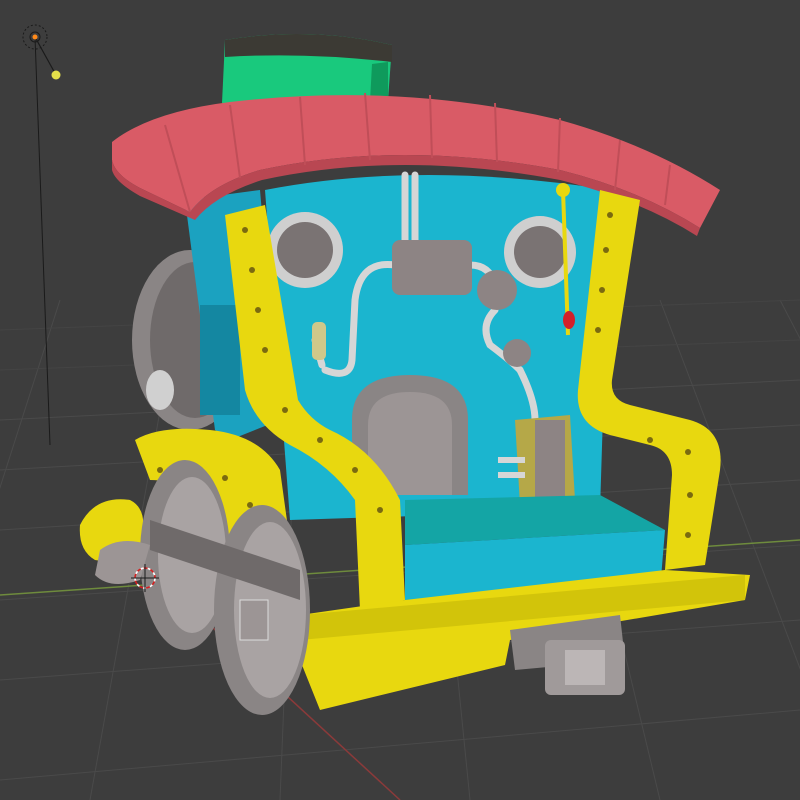 This screenshot has height=800, width=800. I want to click on whistle-handle, so click(569, 320).